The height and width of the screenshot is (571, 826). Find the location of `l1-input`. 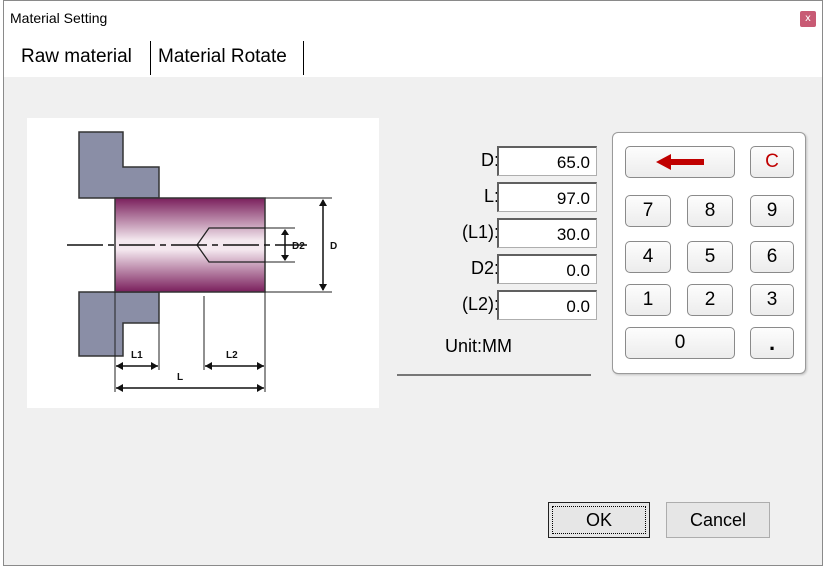

l1-input is located at coordinates (547, 233).